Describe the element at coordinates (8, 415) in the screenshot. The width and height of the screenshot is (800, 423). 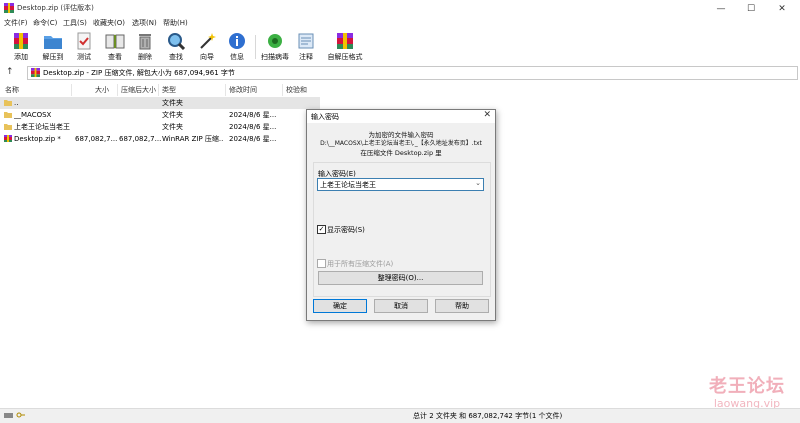
I see `disk-icon` at that location.